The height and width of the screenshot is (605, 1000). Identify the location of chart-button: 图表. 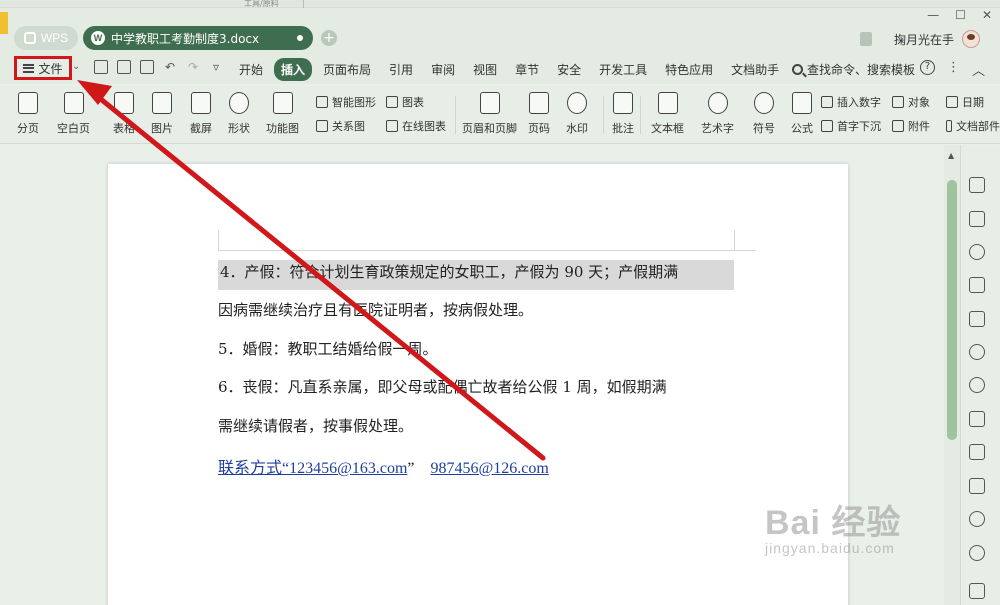
(405, 102).